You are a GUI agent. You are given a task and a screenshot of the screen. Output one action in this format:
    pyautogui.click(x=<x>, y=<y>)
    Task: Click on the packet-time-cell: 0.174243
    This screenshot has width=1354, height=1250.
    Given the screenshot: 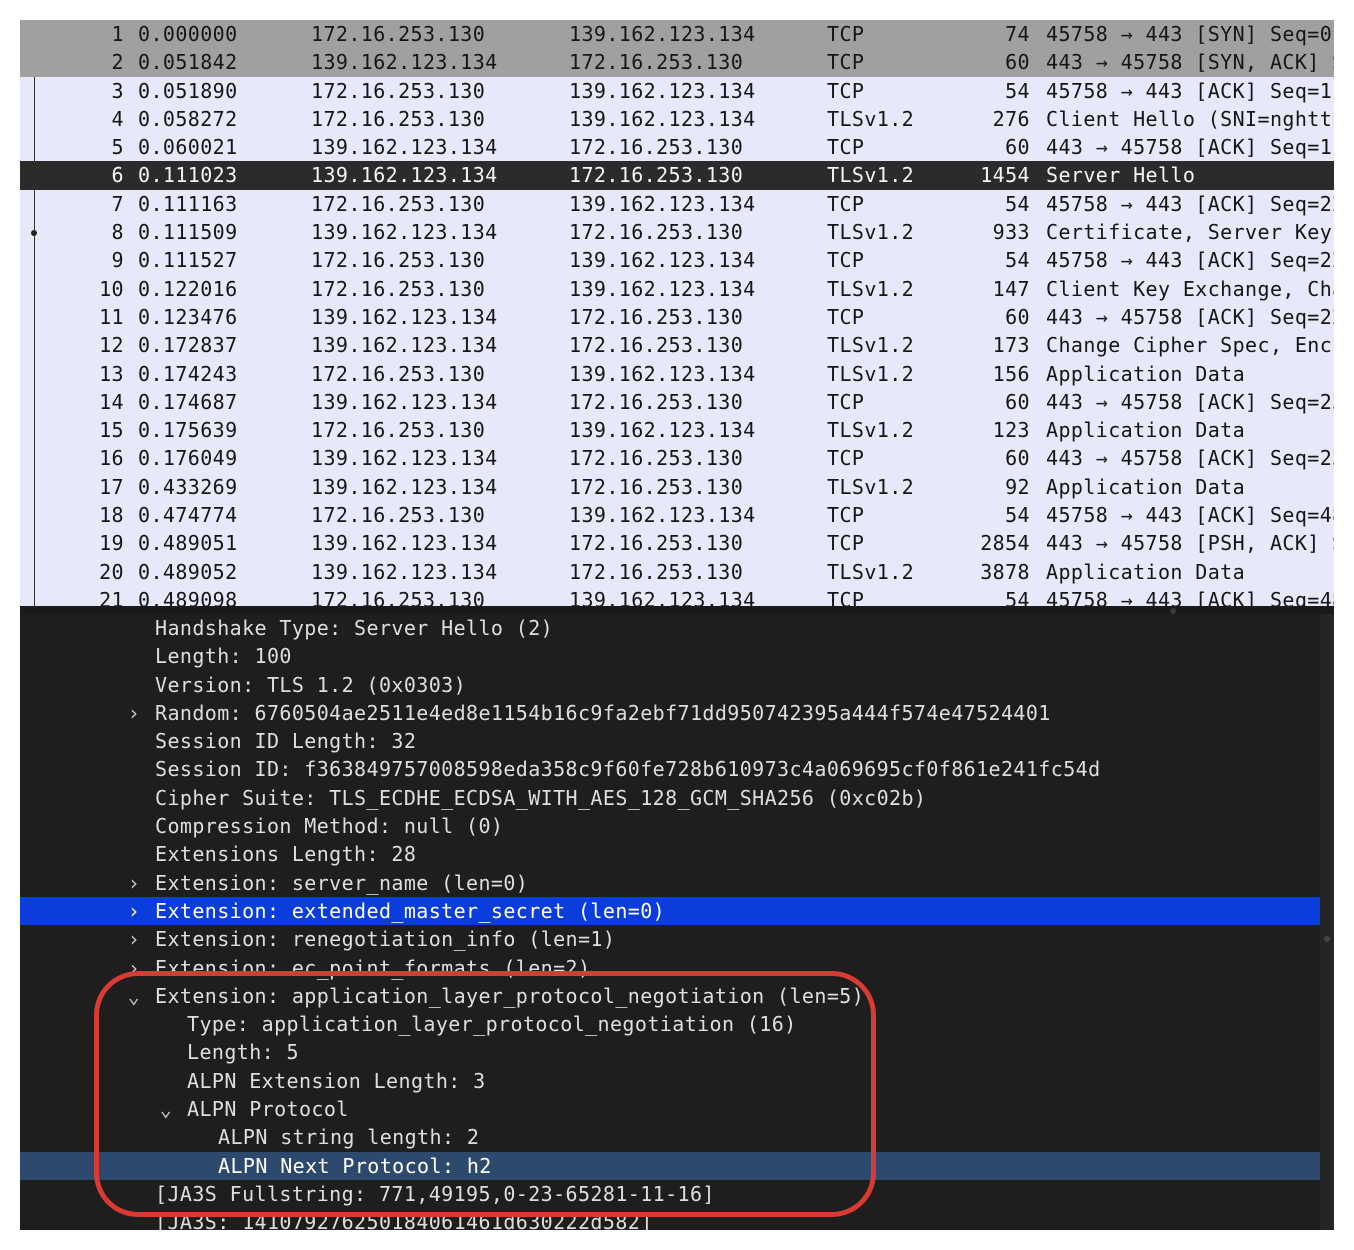 What is the action you would take?
    pyautogui.click(x=188, y=373)
    